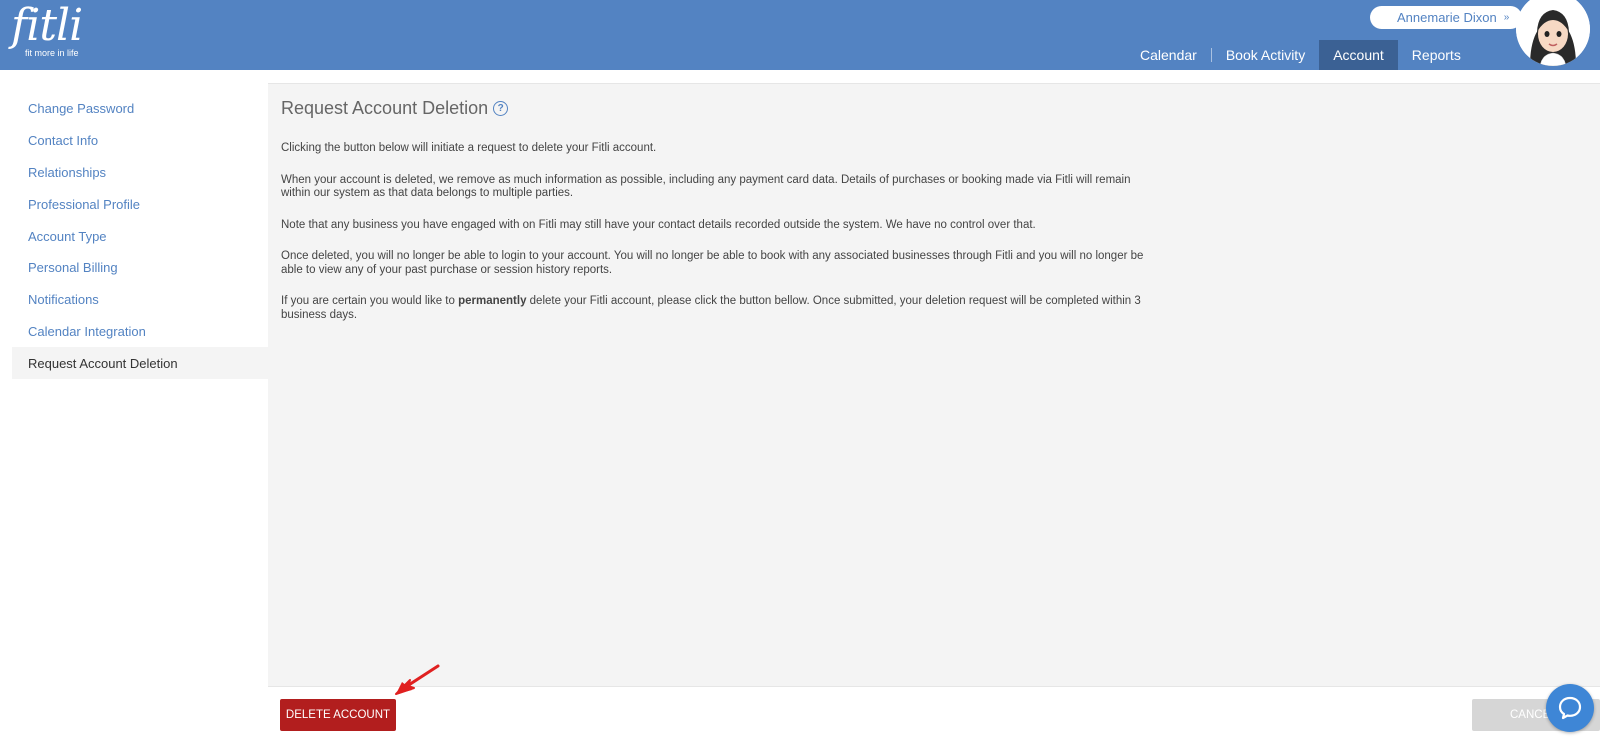  I want to click on tab-label: Book Activity, so click(1265, 55).